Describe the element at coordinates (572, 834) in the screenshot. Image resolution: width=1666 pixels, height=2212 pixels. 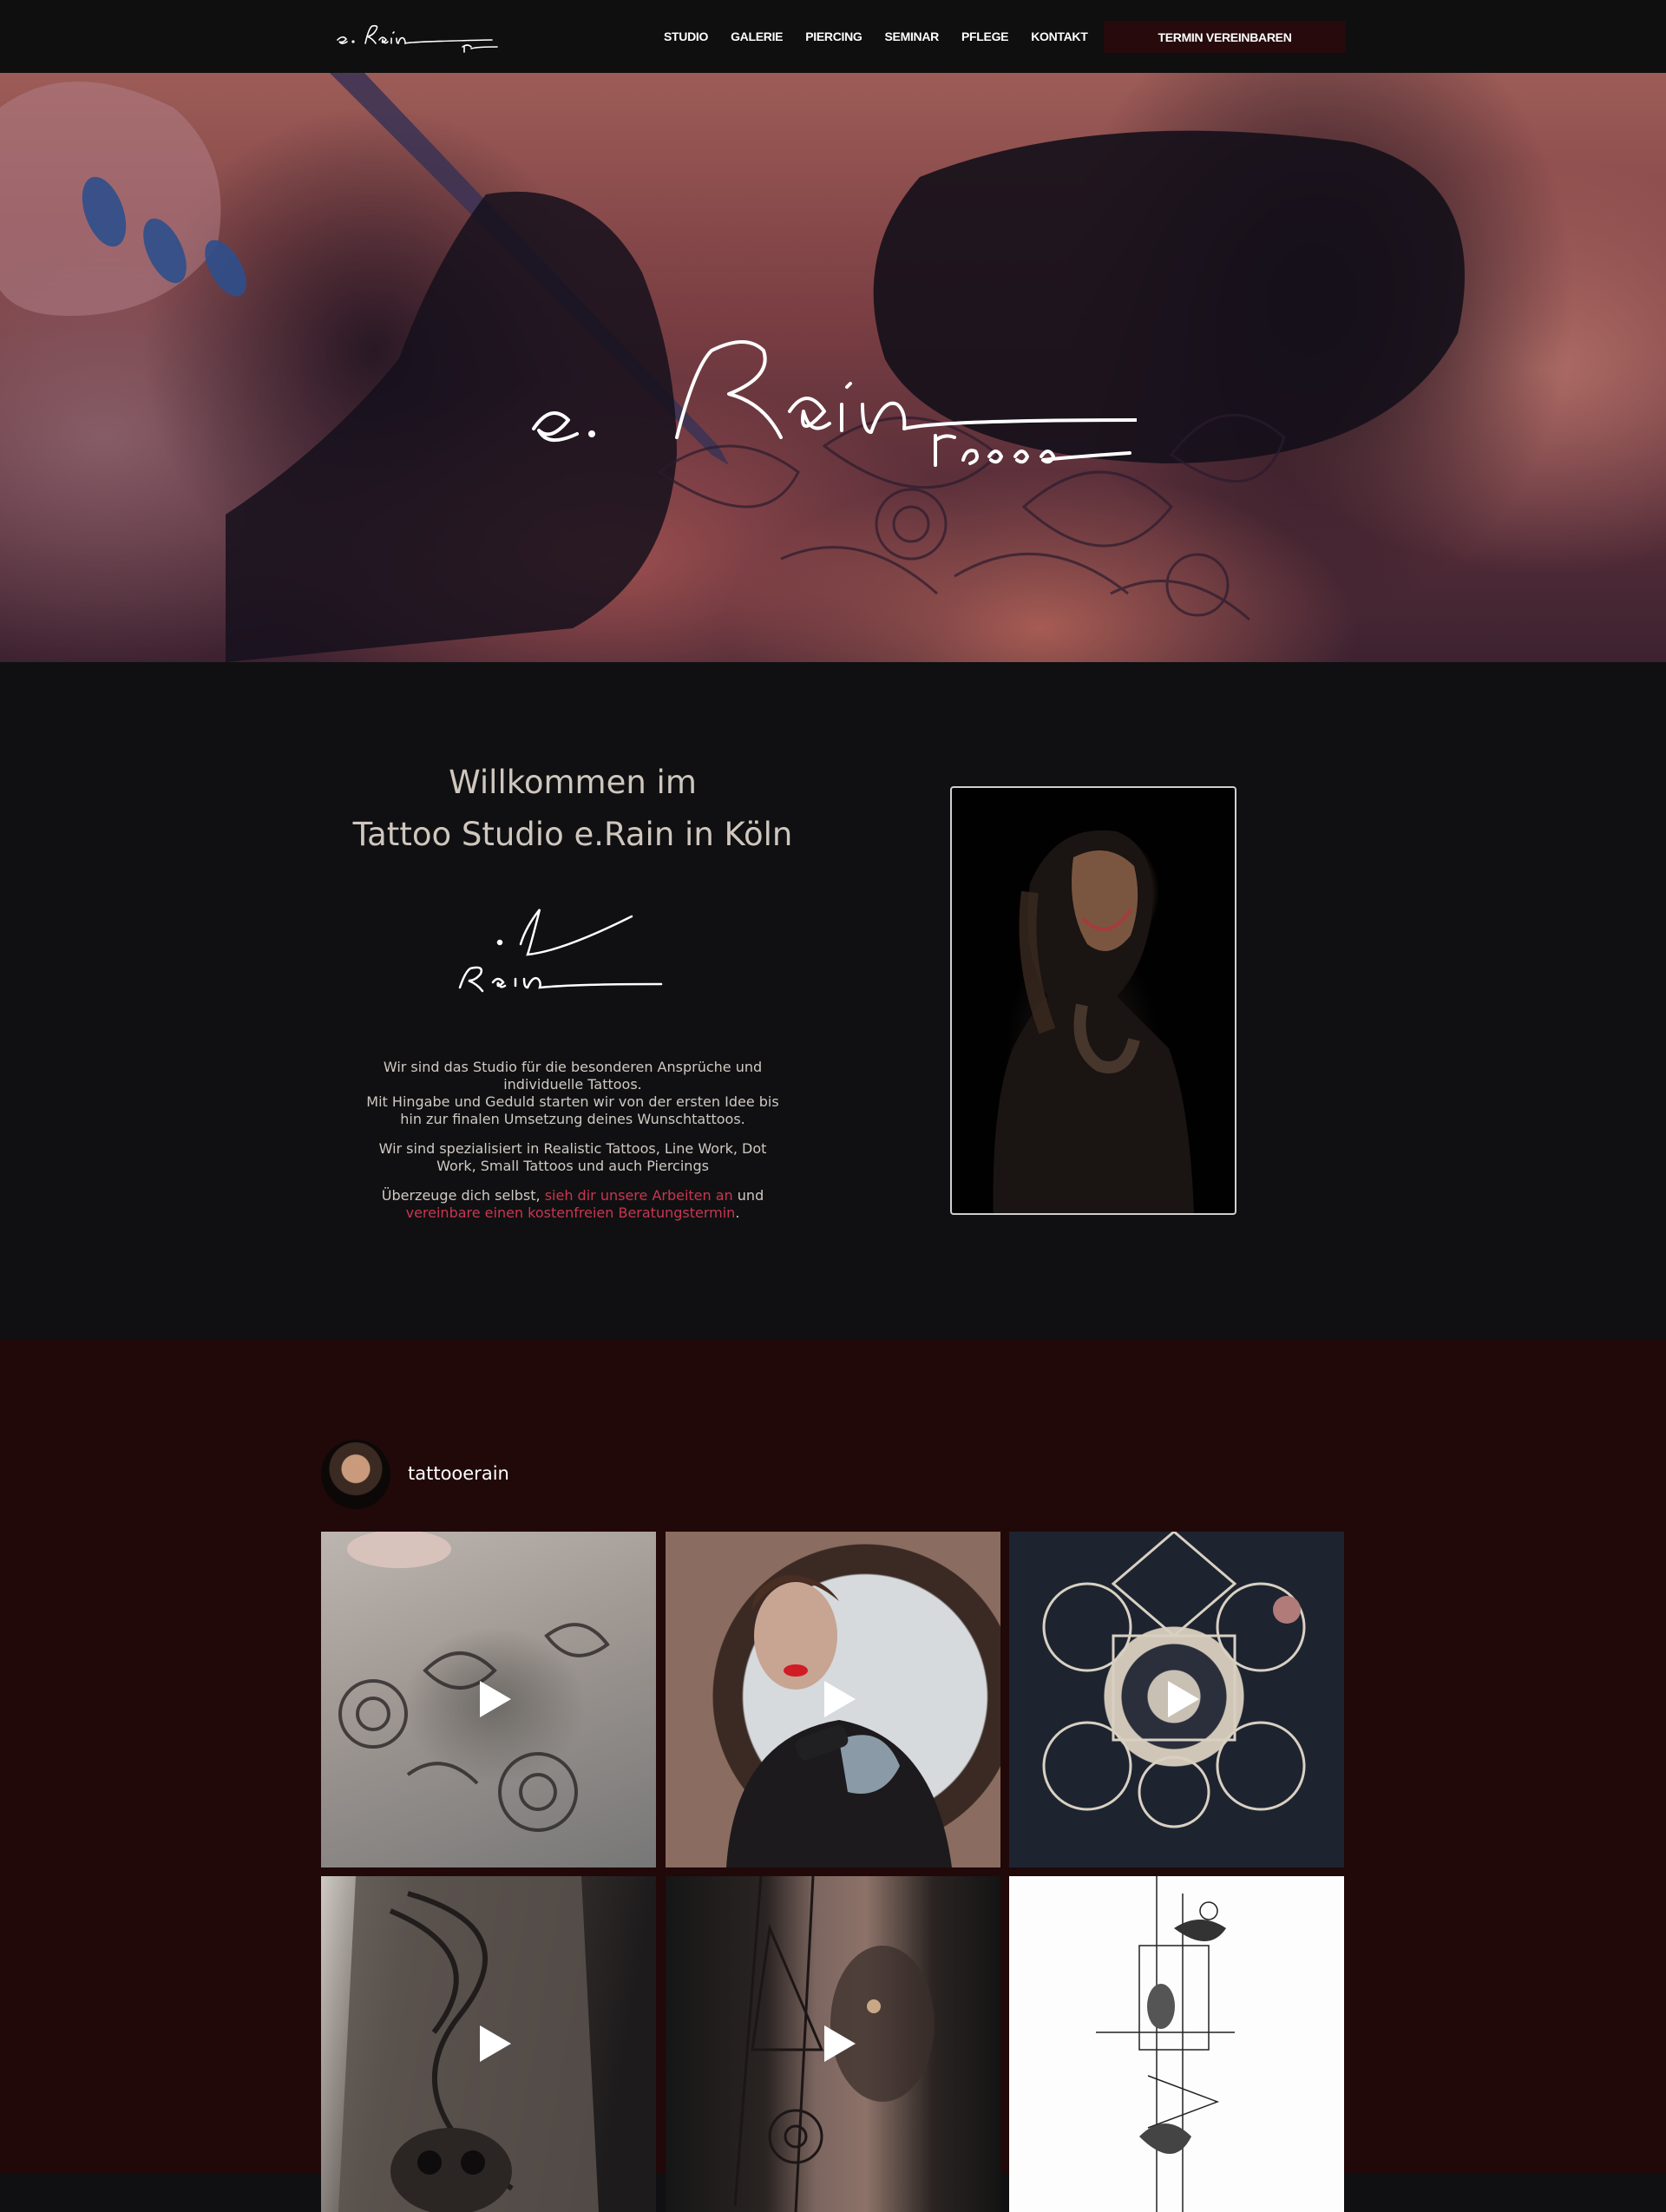
I see `welcome-title-line2: Tattoo Studio e.Rain in Köln` at that location.